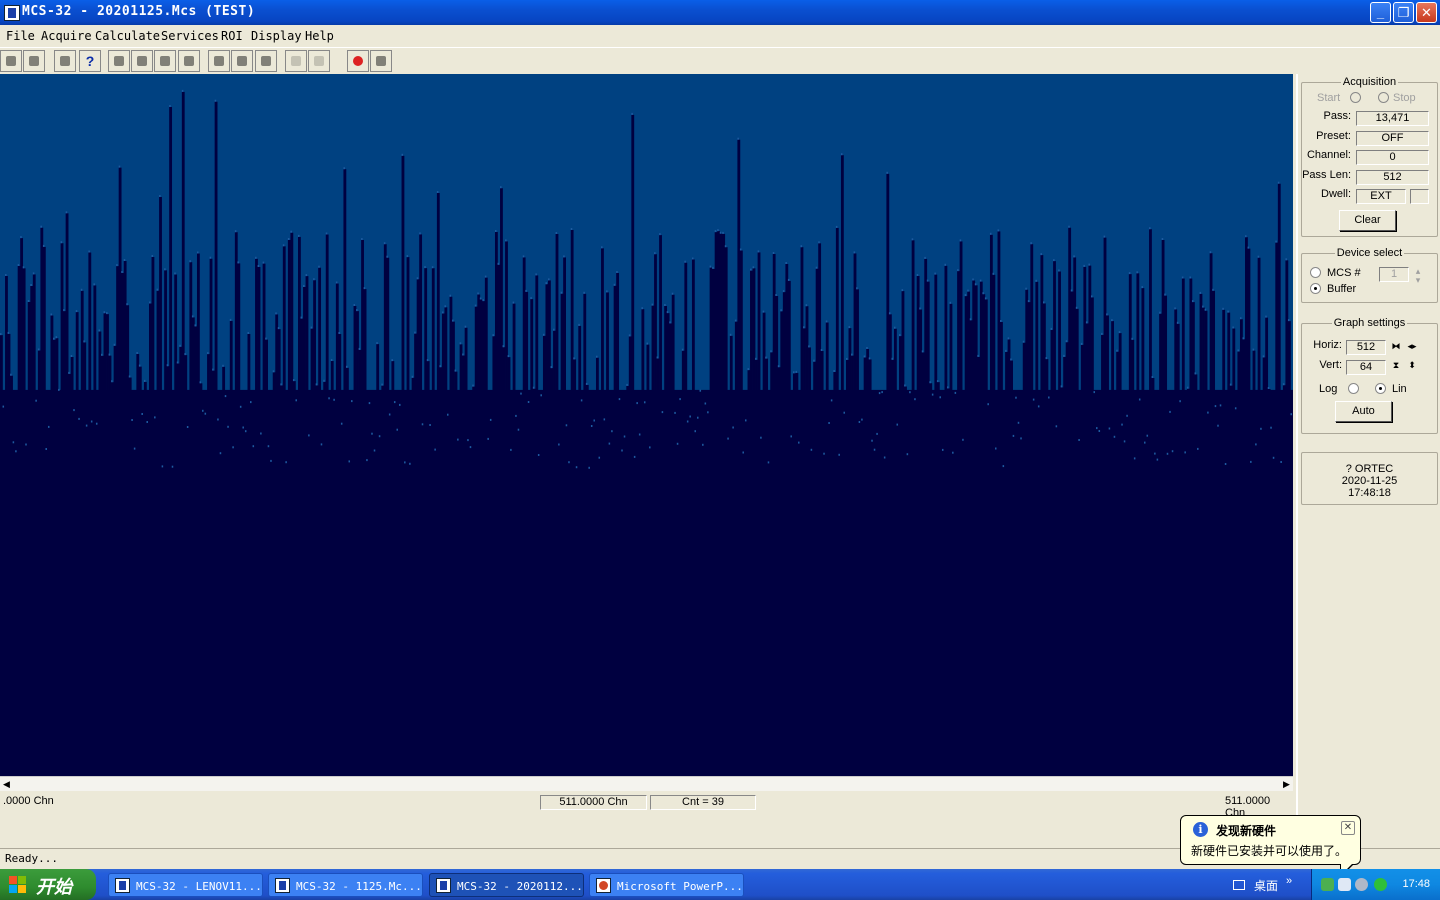 This screenshot has height=900, width=1440. I want to click on hardware-tray-icon, so click(1327, 884).